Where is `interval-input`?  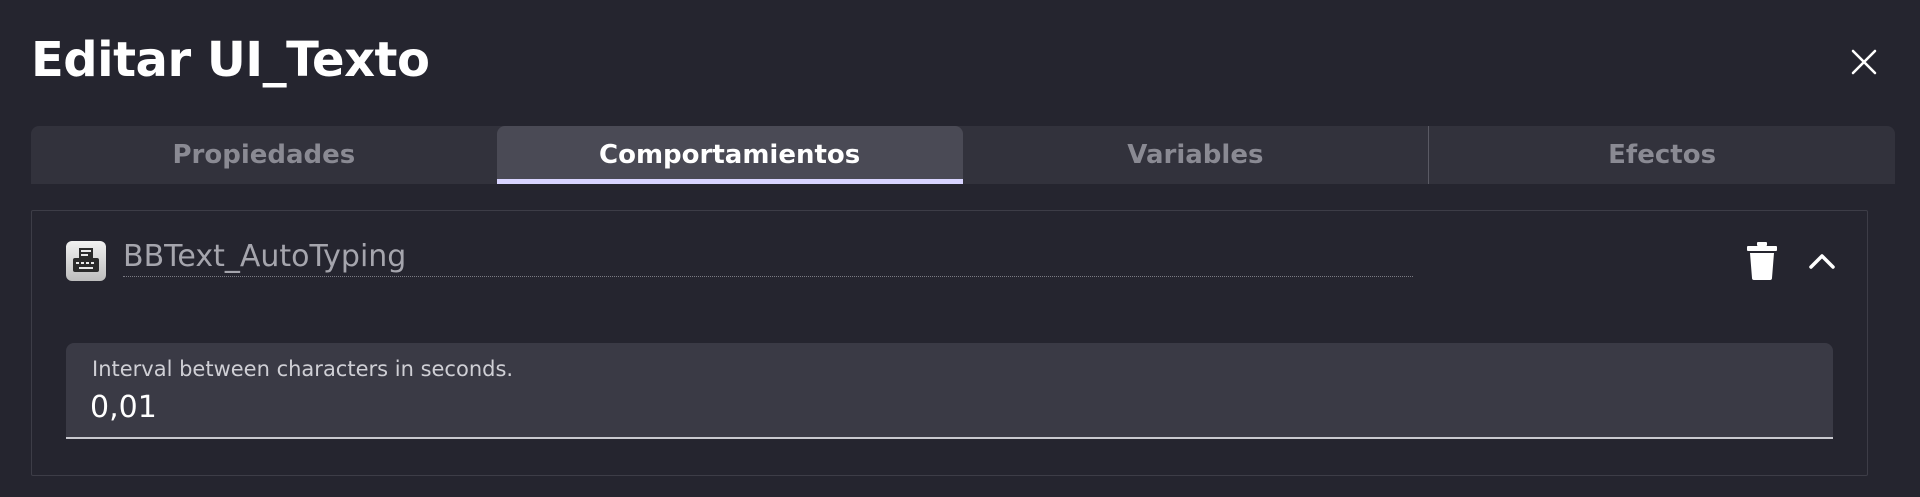 interval-input is located at coordinates (940, 407).